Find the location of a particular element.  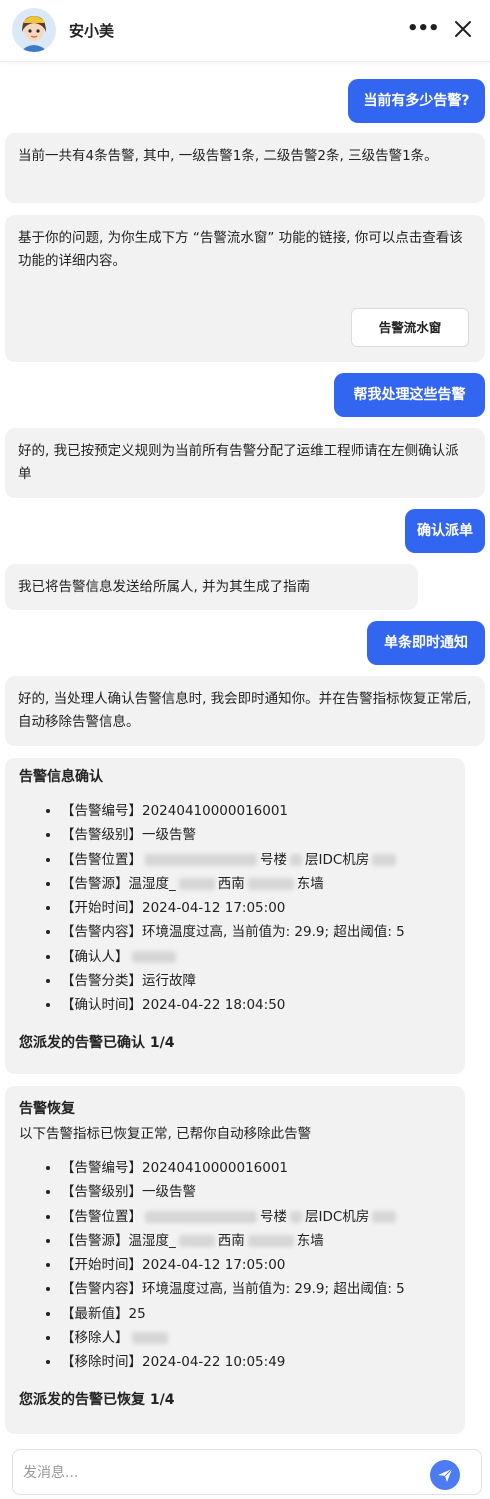

message-input is located at coordinates (223, 1473).